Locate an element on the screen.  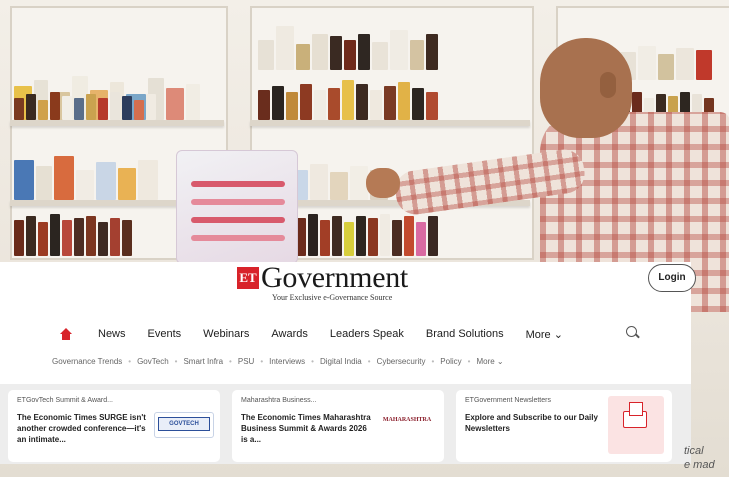
nav-more-dropdown: More ⌄ is located at coordinates (544, 334).